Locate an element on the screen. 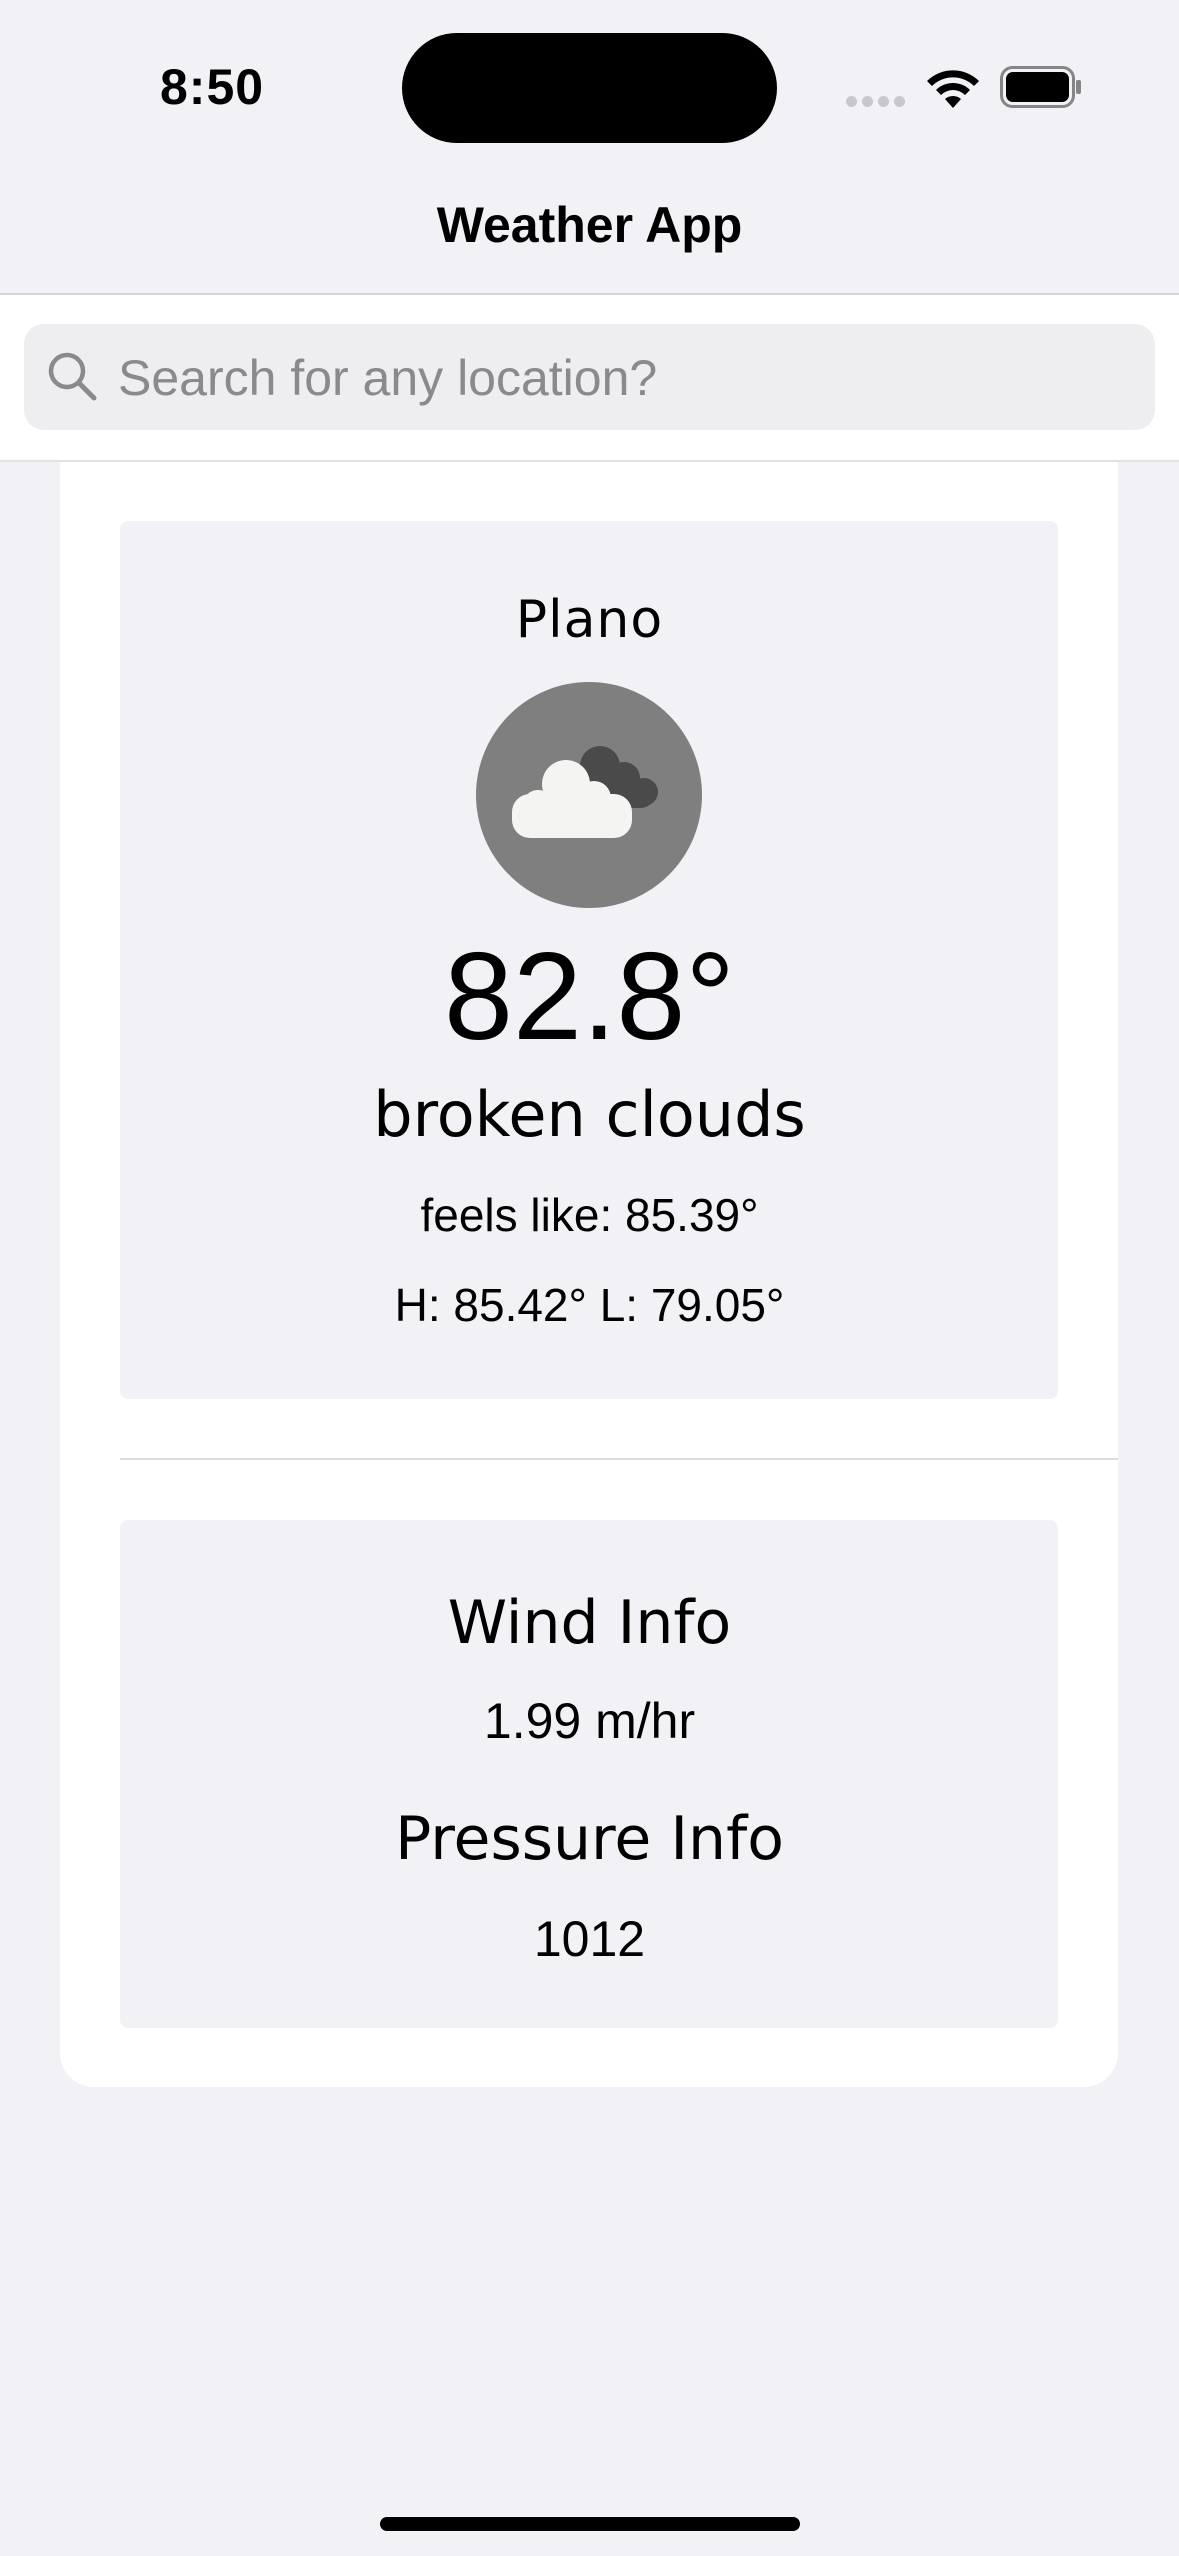 The image size is (1179, 2556). dynamic-island is located at coordinates (589, 88).